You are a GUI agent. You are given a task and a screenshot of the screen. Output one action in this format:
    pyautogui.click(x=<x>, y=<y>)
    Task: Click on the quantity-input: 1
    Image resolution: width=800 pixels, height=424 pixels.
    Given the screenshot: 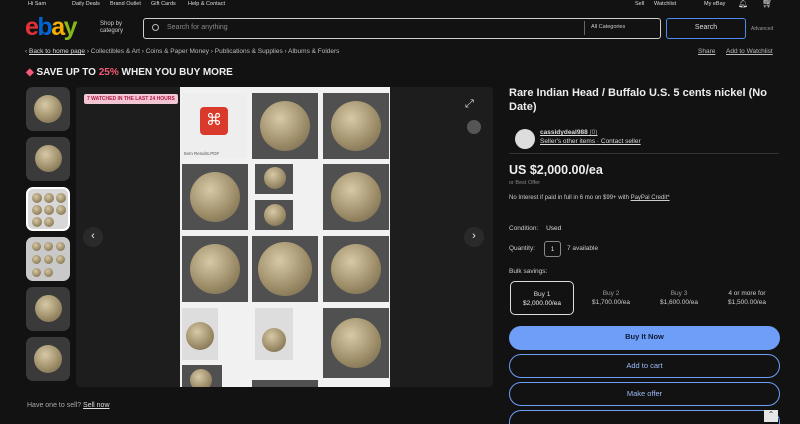 What is the action you would take?
    pyautogui.click(x=552, y=249)
    